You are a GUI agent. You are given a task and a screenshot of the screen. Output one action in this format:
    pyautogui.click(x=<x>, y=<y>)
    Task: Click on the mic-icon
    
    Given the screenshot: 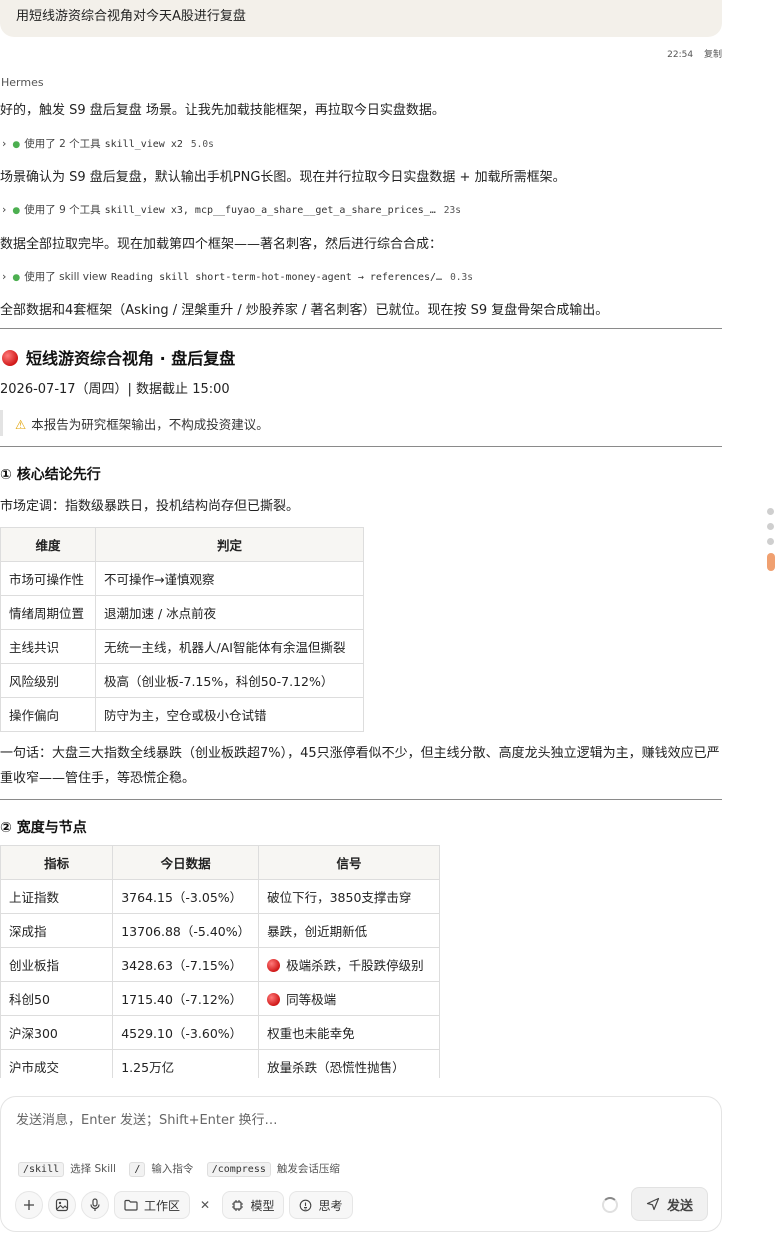 What is the action you would take?
    pyautogui.click(x=95, y=1204)
    